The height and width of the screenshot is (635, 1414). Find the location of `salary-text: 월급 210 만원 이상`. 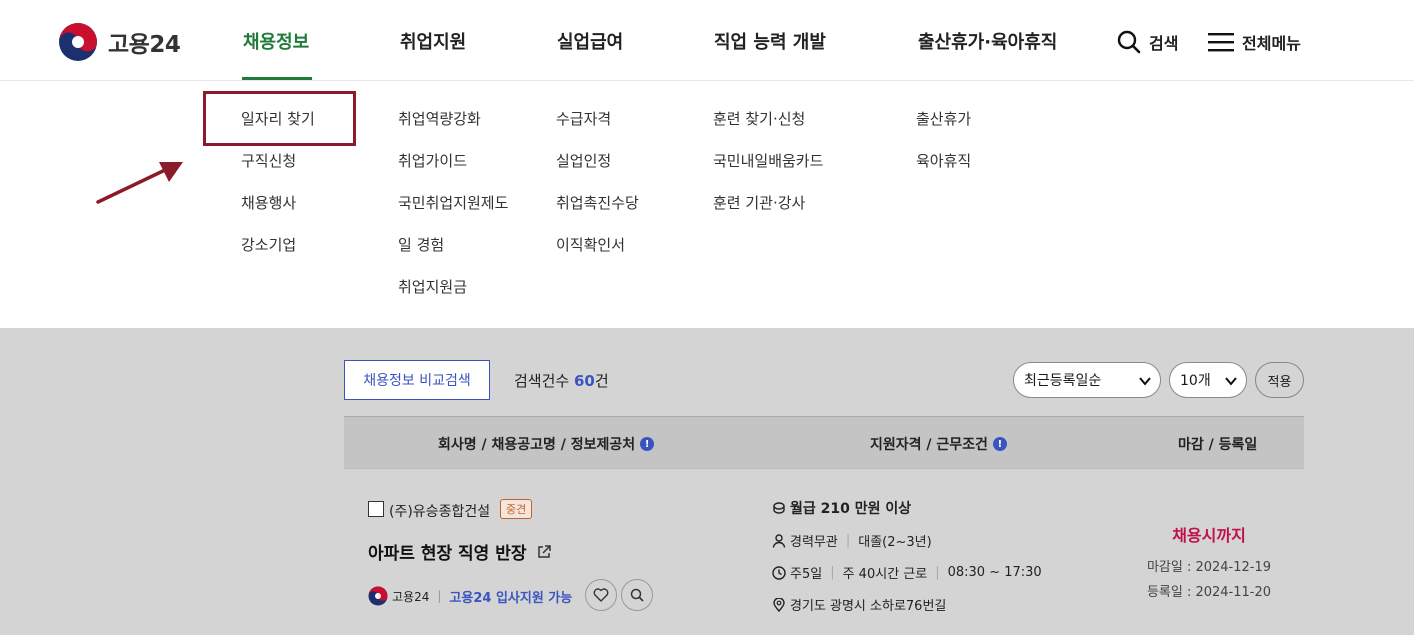

salary-text: 월급 210 만원 이상 is located at coordinates (851, 509).